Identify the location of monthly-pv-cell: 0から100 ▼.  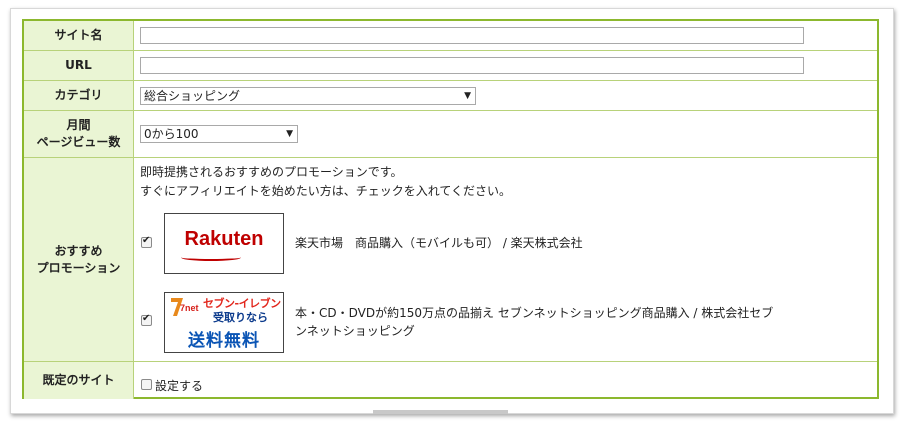
(505, 134).